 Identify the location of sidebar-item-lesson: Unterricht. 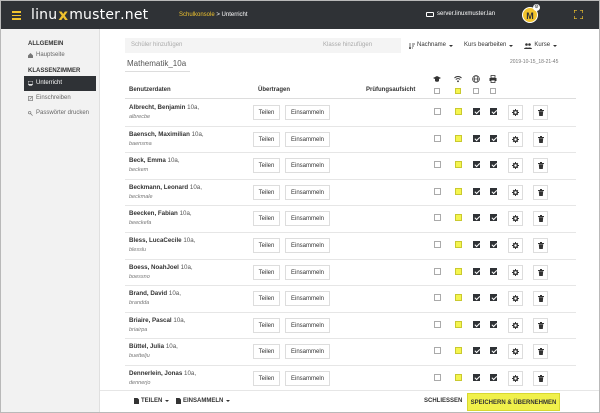
(60, 83).